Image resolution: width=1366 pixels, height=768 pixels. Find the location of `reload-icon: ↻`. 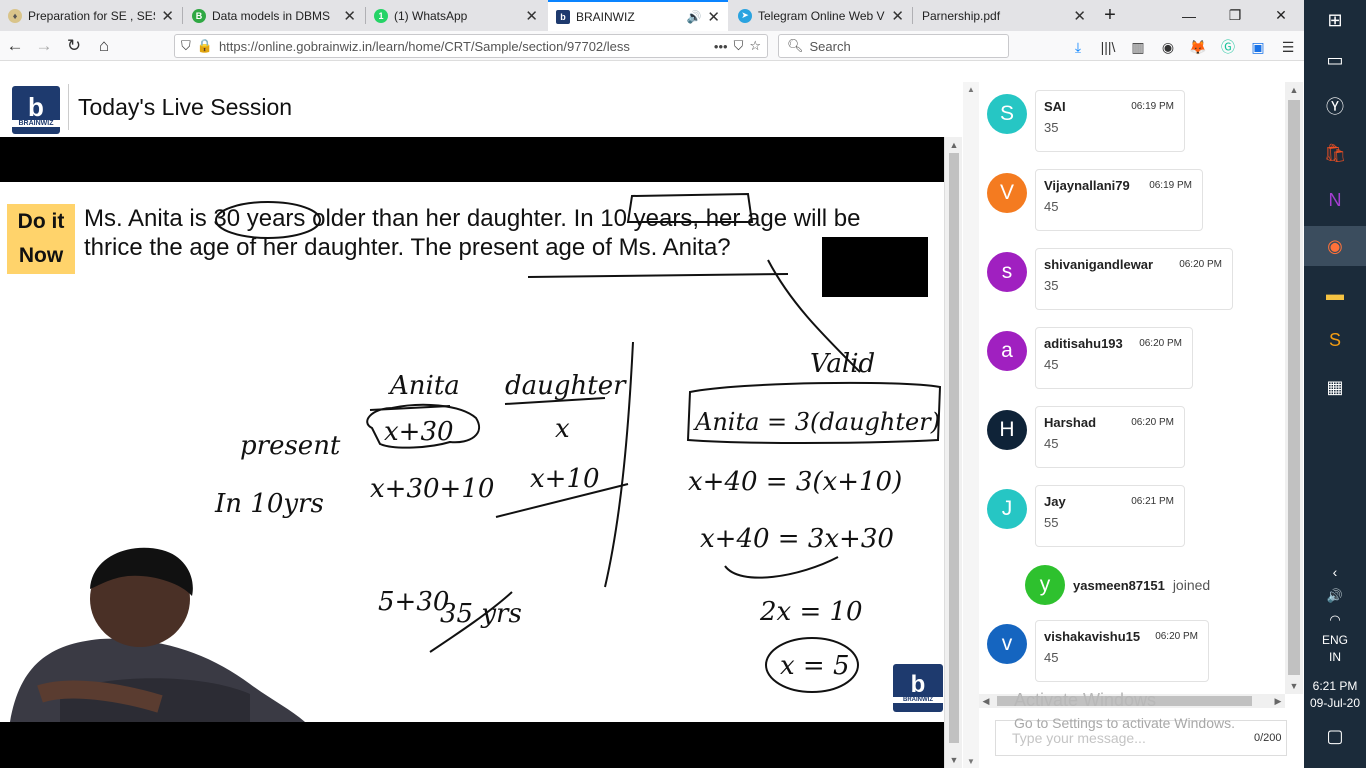

reload-icon: ↻ is located at coordinates (74, 46).